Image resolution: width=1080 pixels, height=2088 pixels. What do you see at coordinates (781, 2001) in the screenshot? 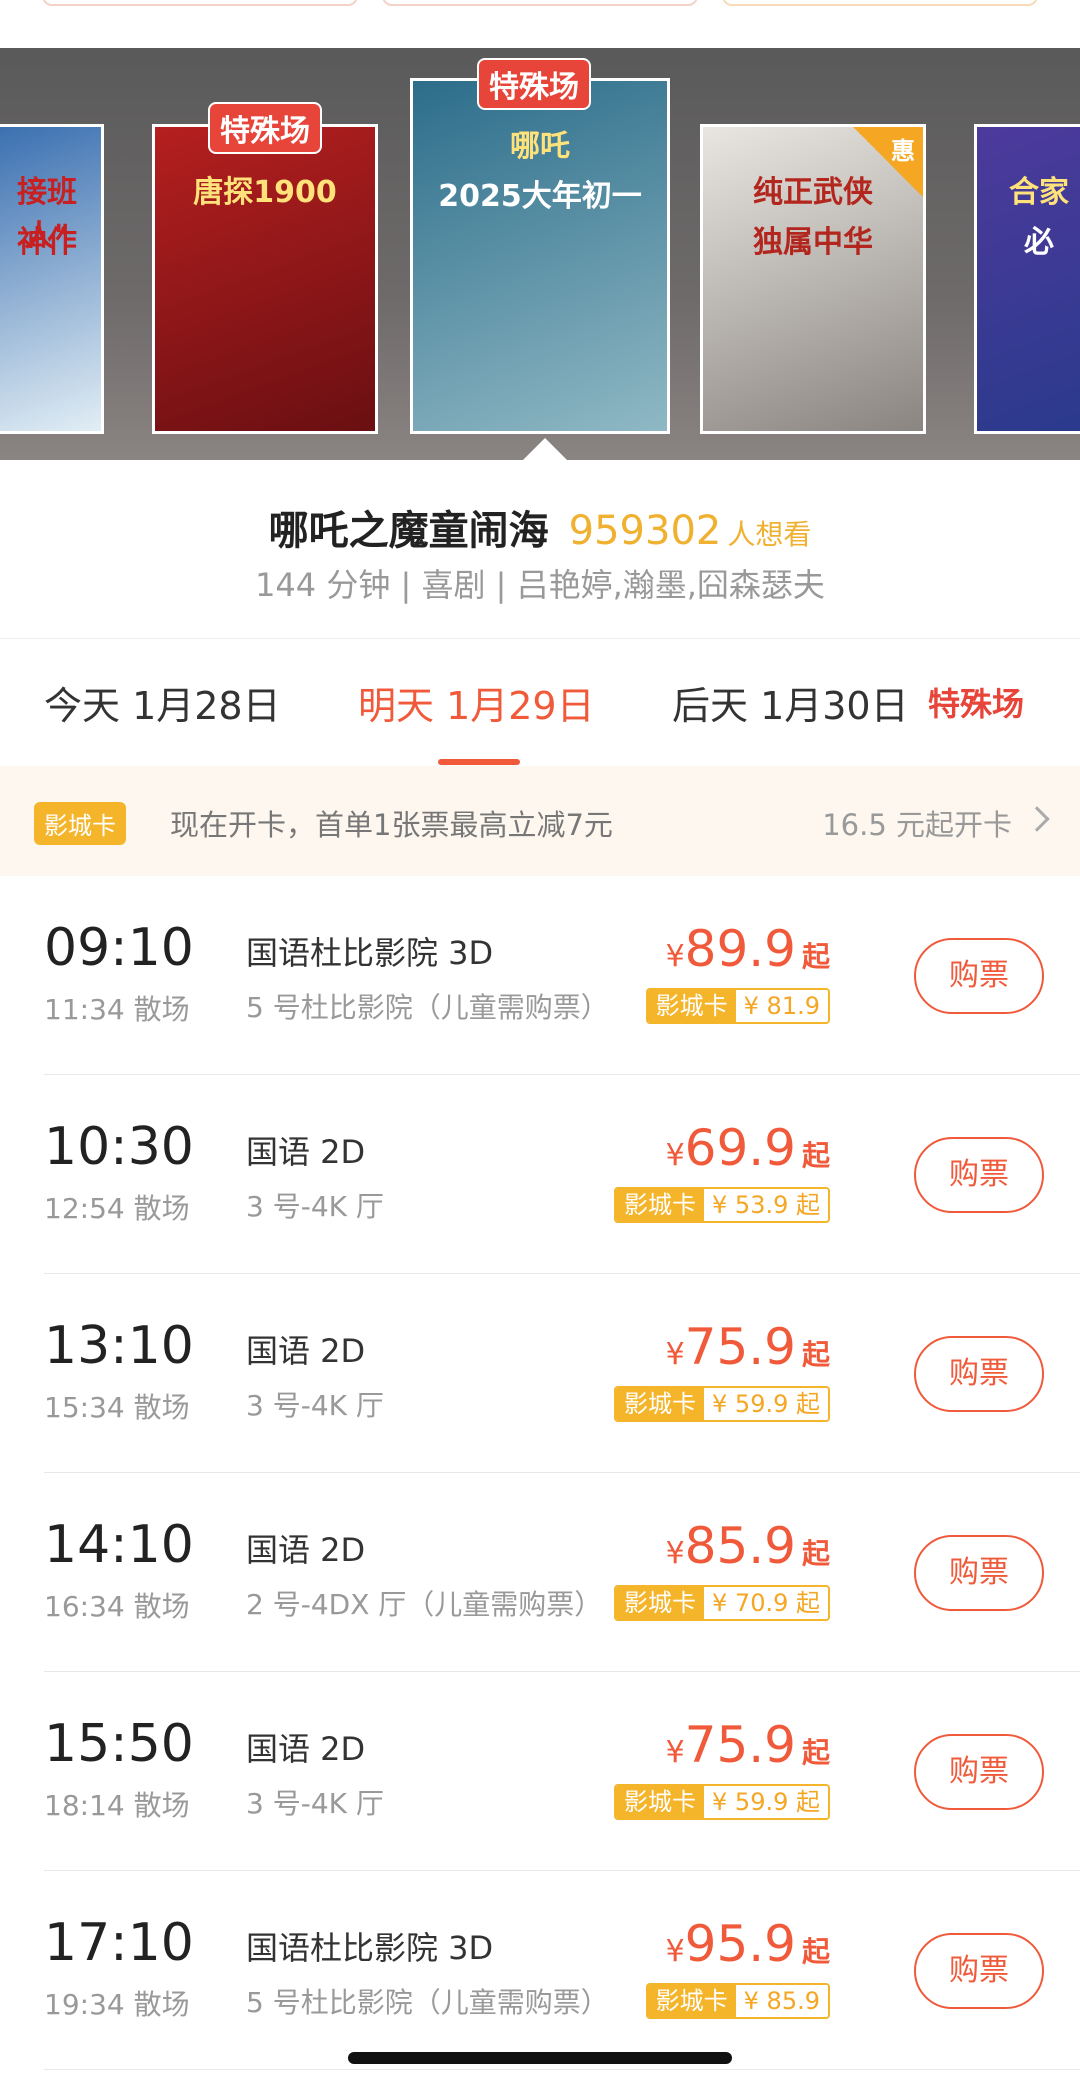
I see `card-price-value: ¥ 85.9` at bounding box center [781, 2001].